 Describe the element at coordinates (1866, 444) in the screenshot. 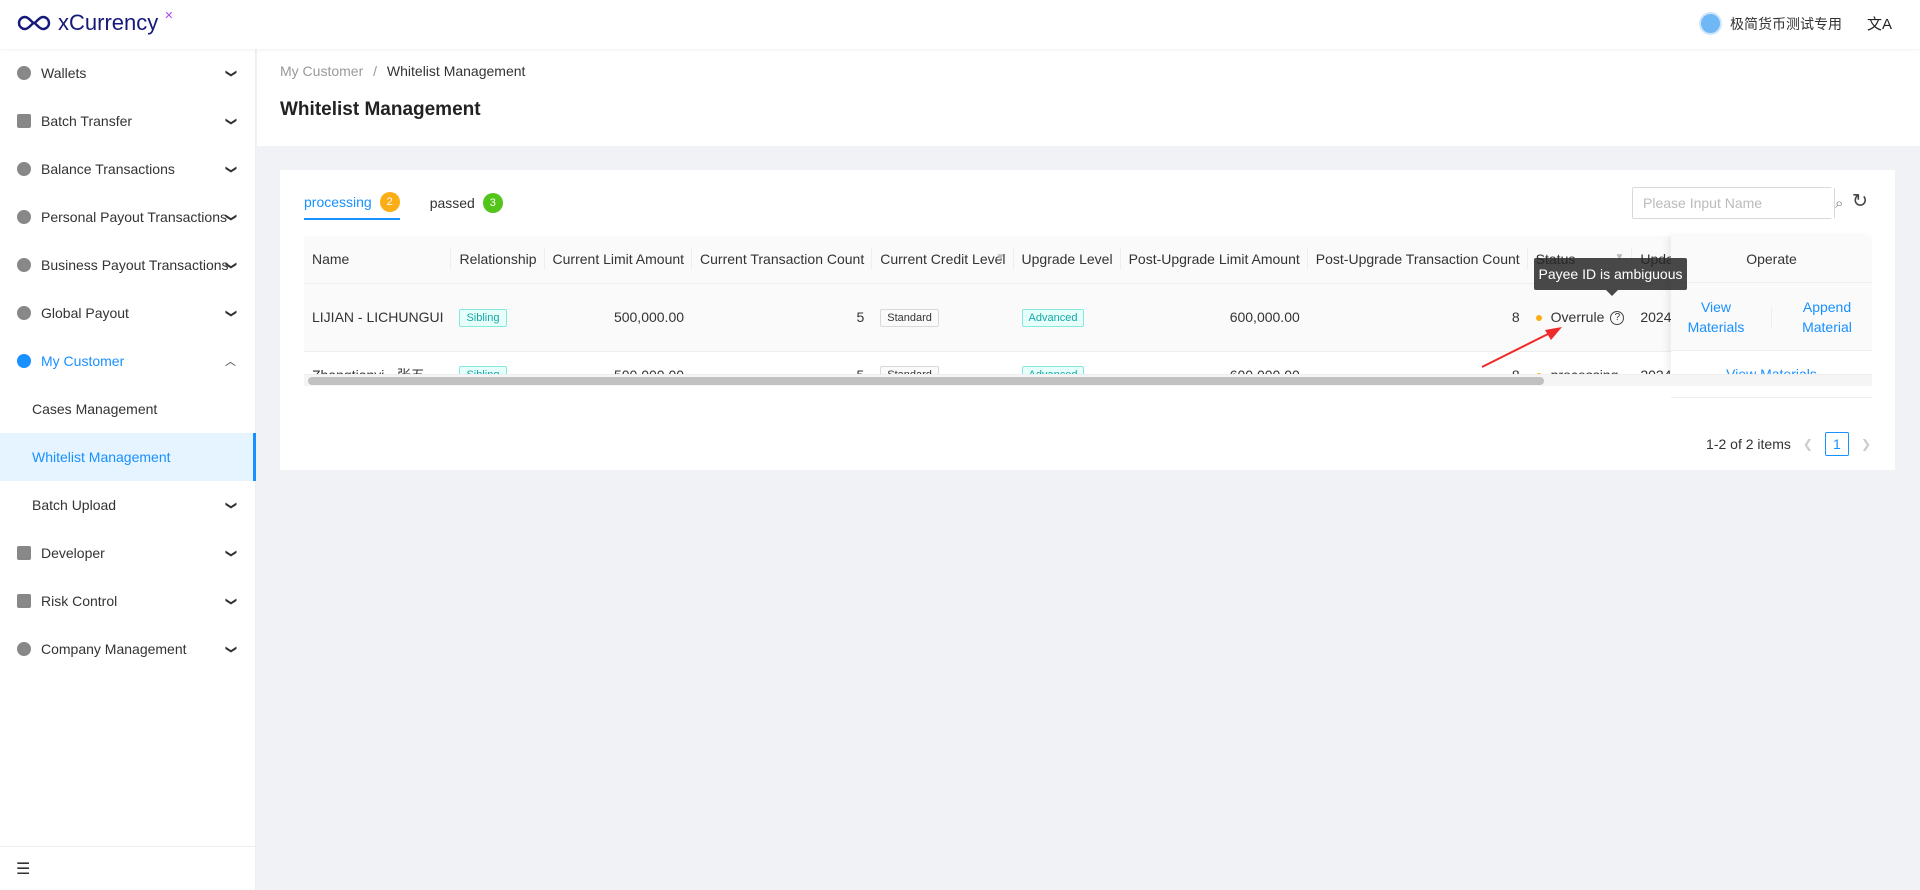

I see `next-page-icon: ❯` at that location.